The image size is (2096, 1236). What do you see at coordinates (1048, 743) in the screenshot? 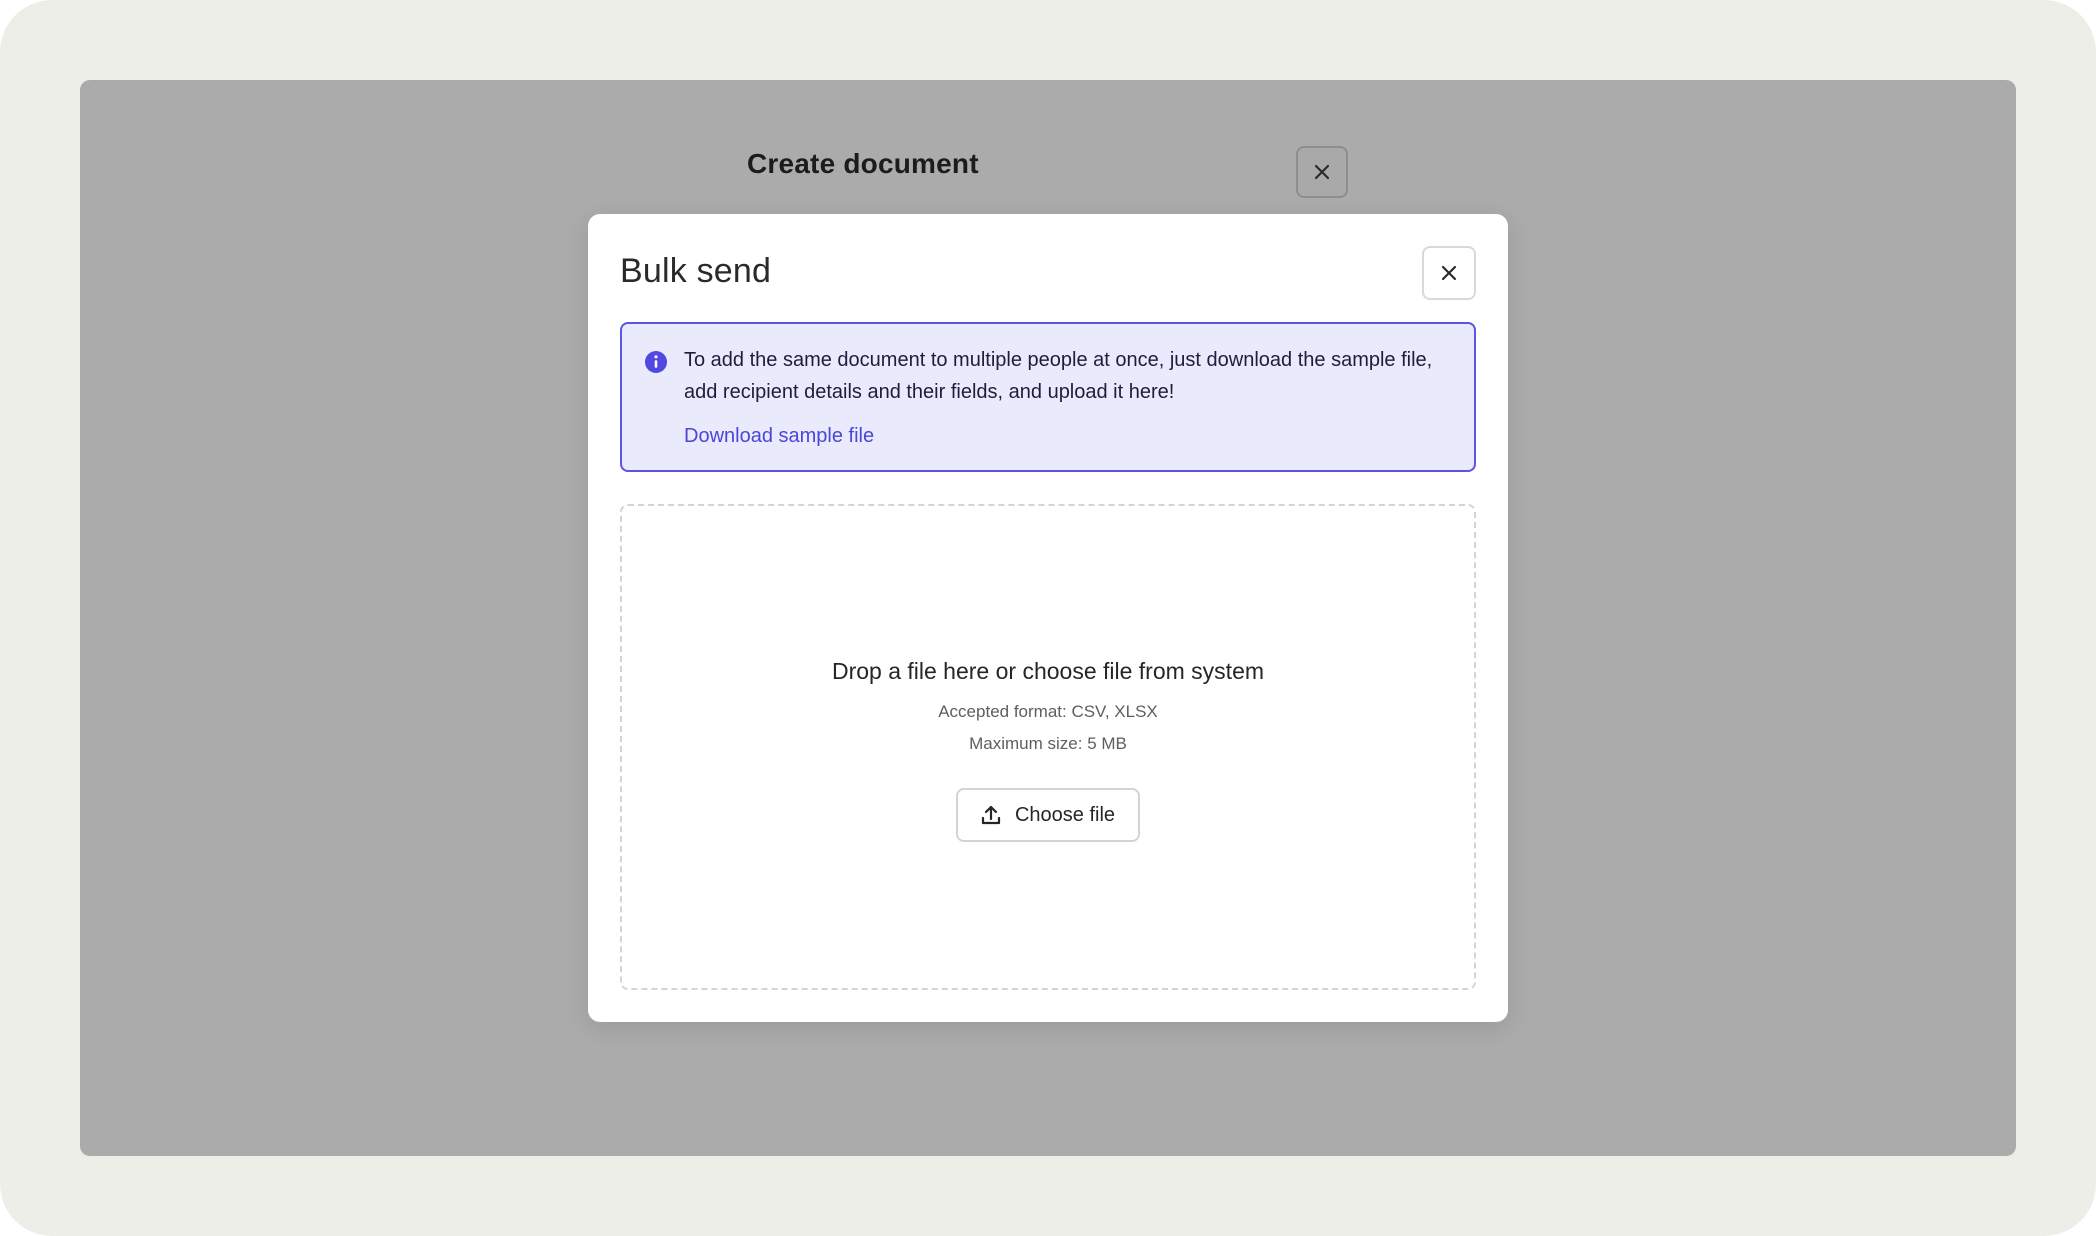
I see `maximum-size-text: Maximum size: 5 MB` at bounding box center [1048, 743].